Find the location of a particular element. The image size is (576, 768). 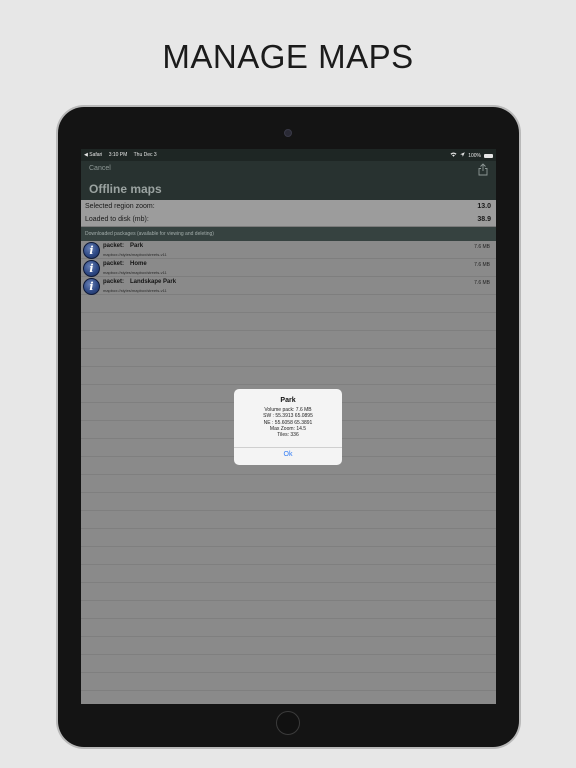

camera-icon is located at coordinates (288, 133).